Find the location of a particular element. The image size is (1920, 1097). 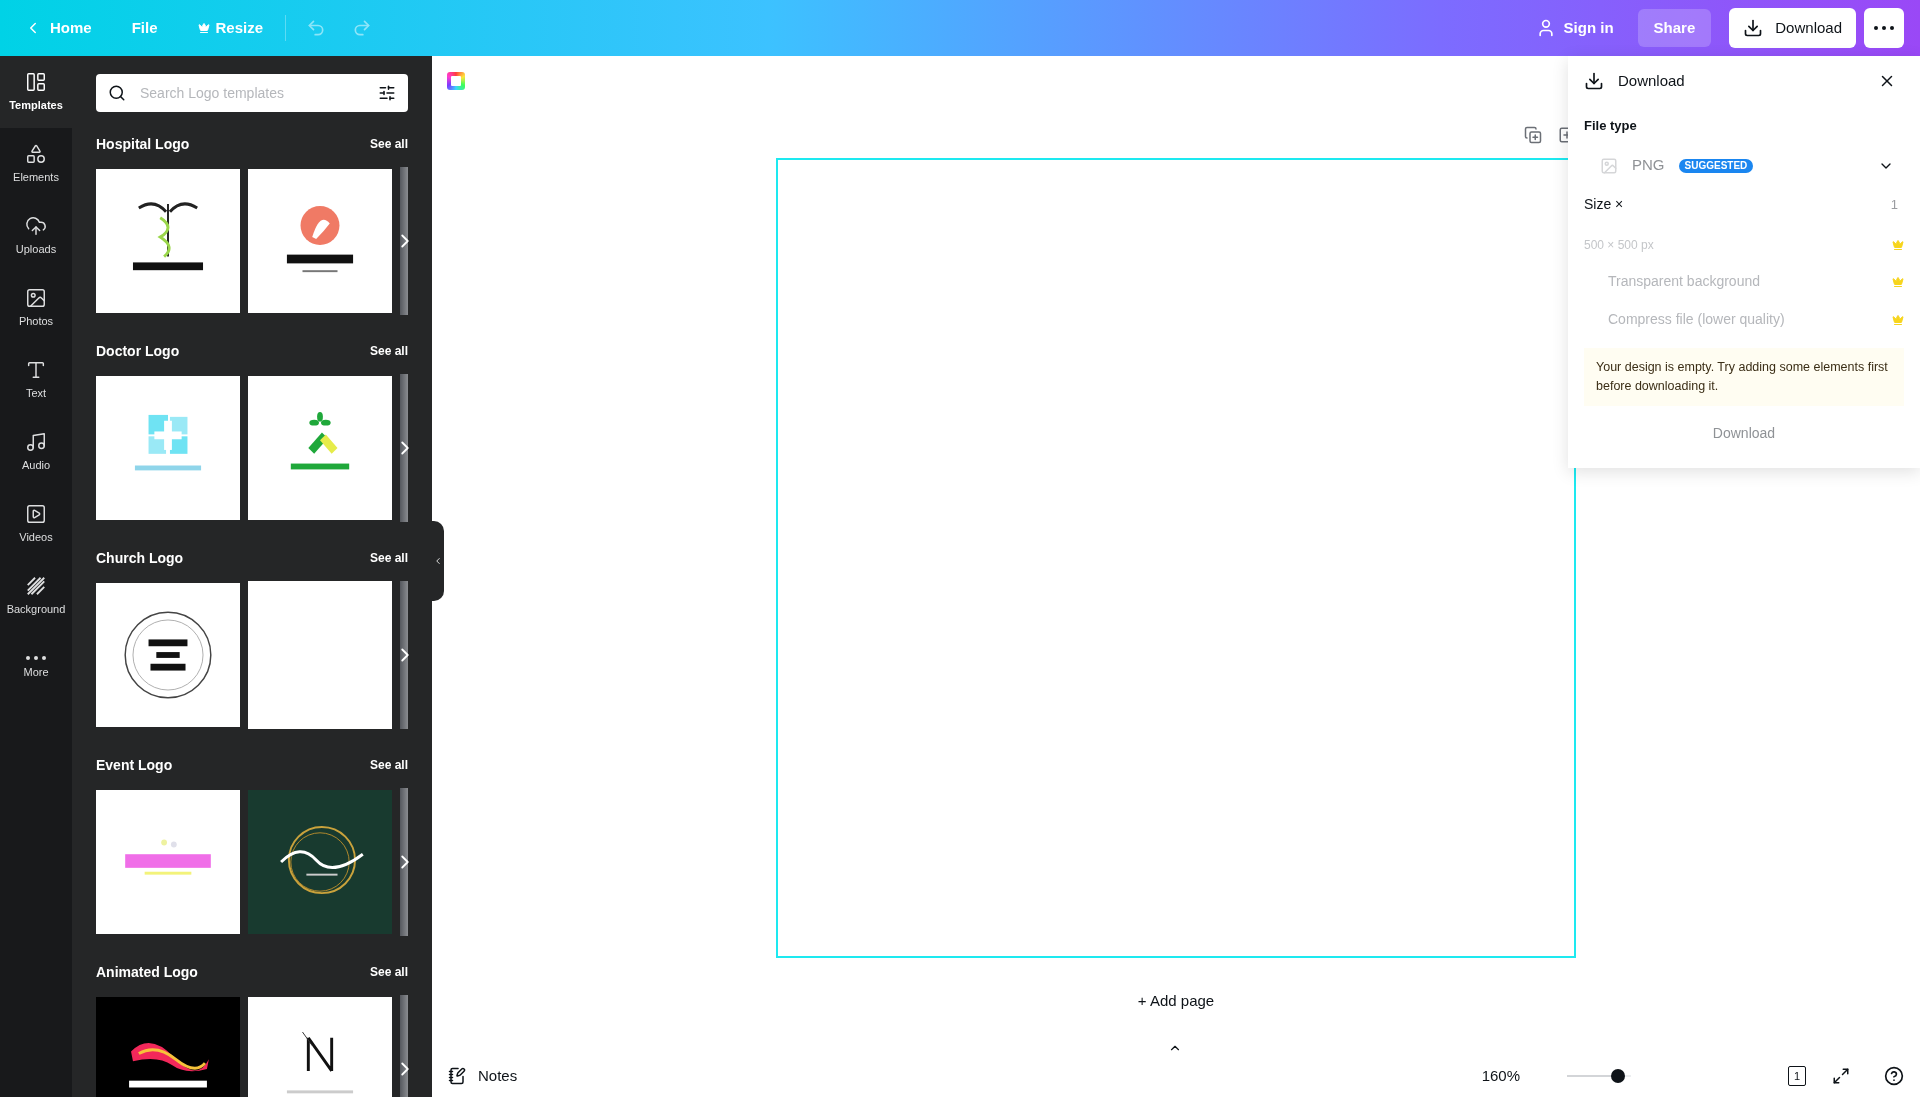

layout-icon is located at coordinates (36, 81).